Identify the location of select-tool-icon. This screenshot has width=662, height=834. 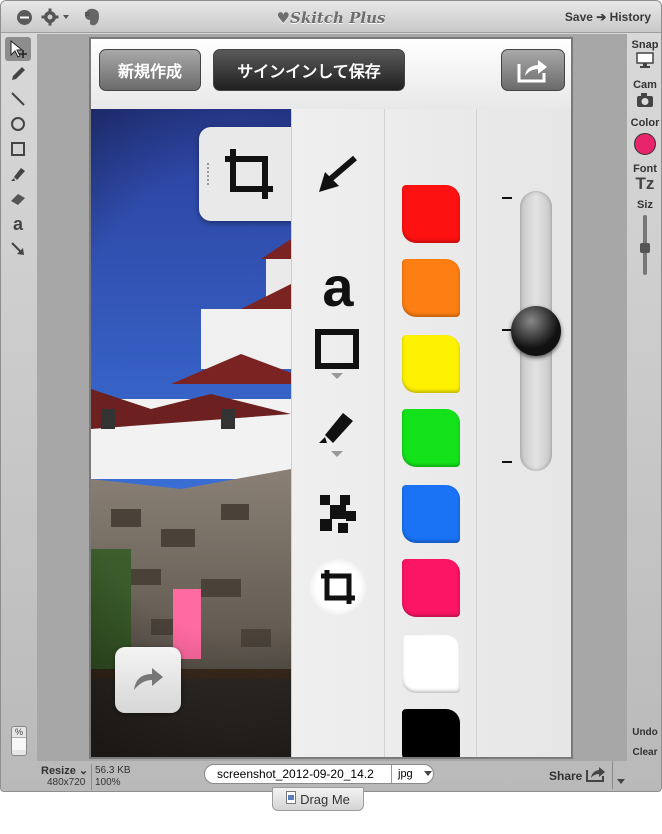
(18, 49).